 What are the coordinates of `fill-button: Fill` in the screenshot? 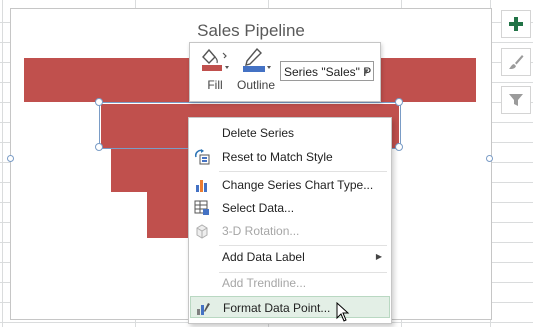 It's located at (215, 69).